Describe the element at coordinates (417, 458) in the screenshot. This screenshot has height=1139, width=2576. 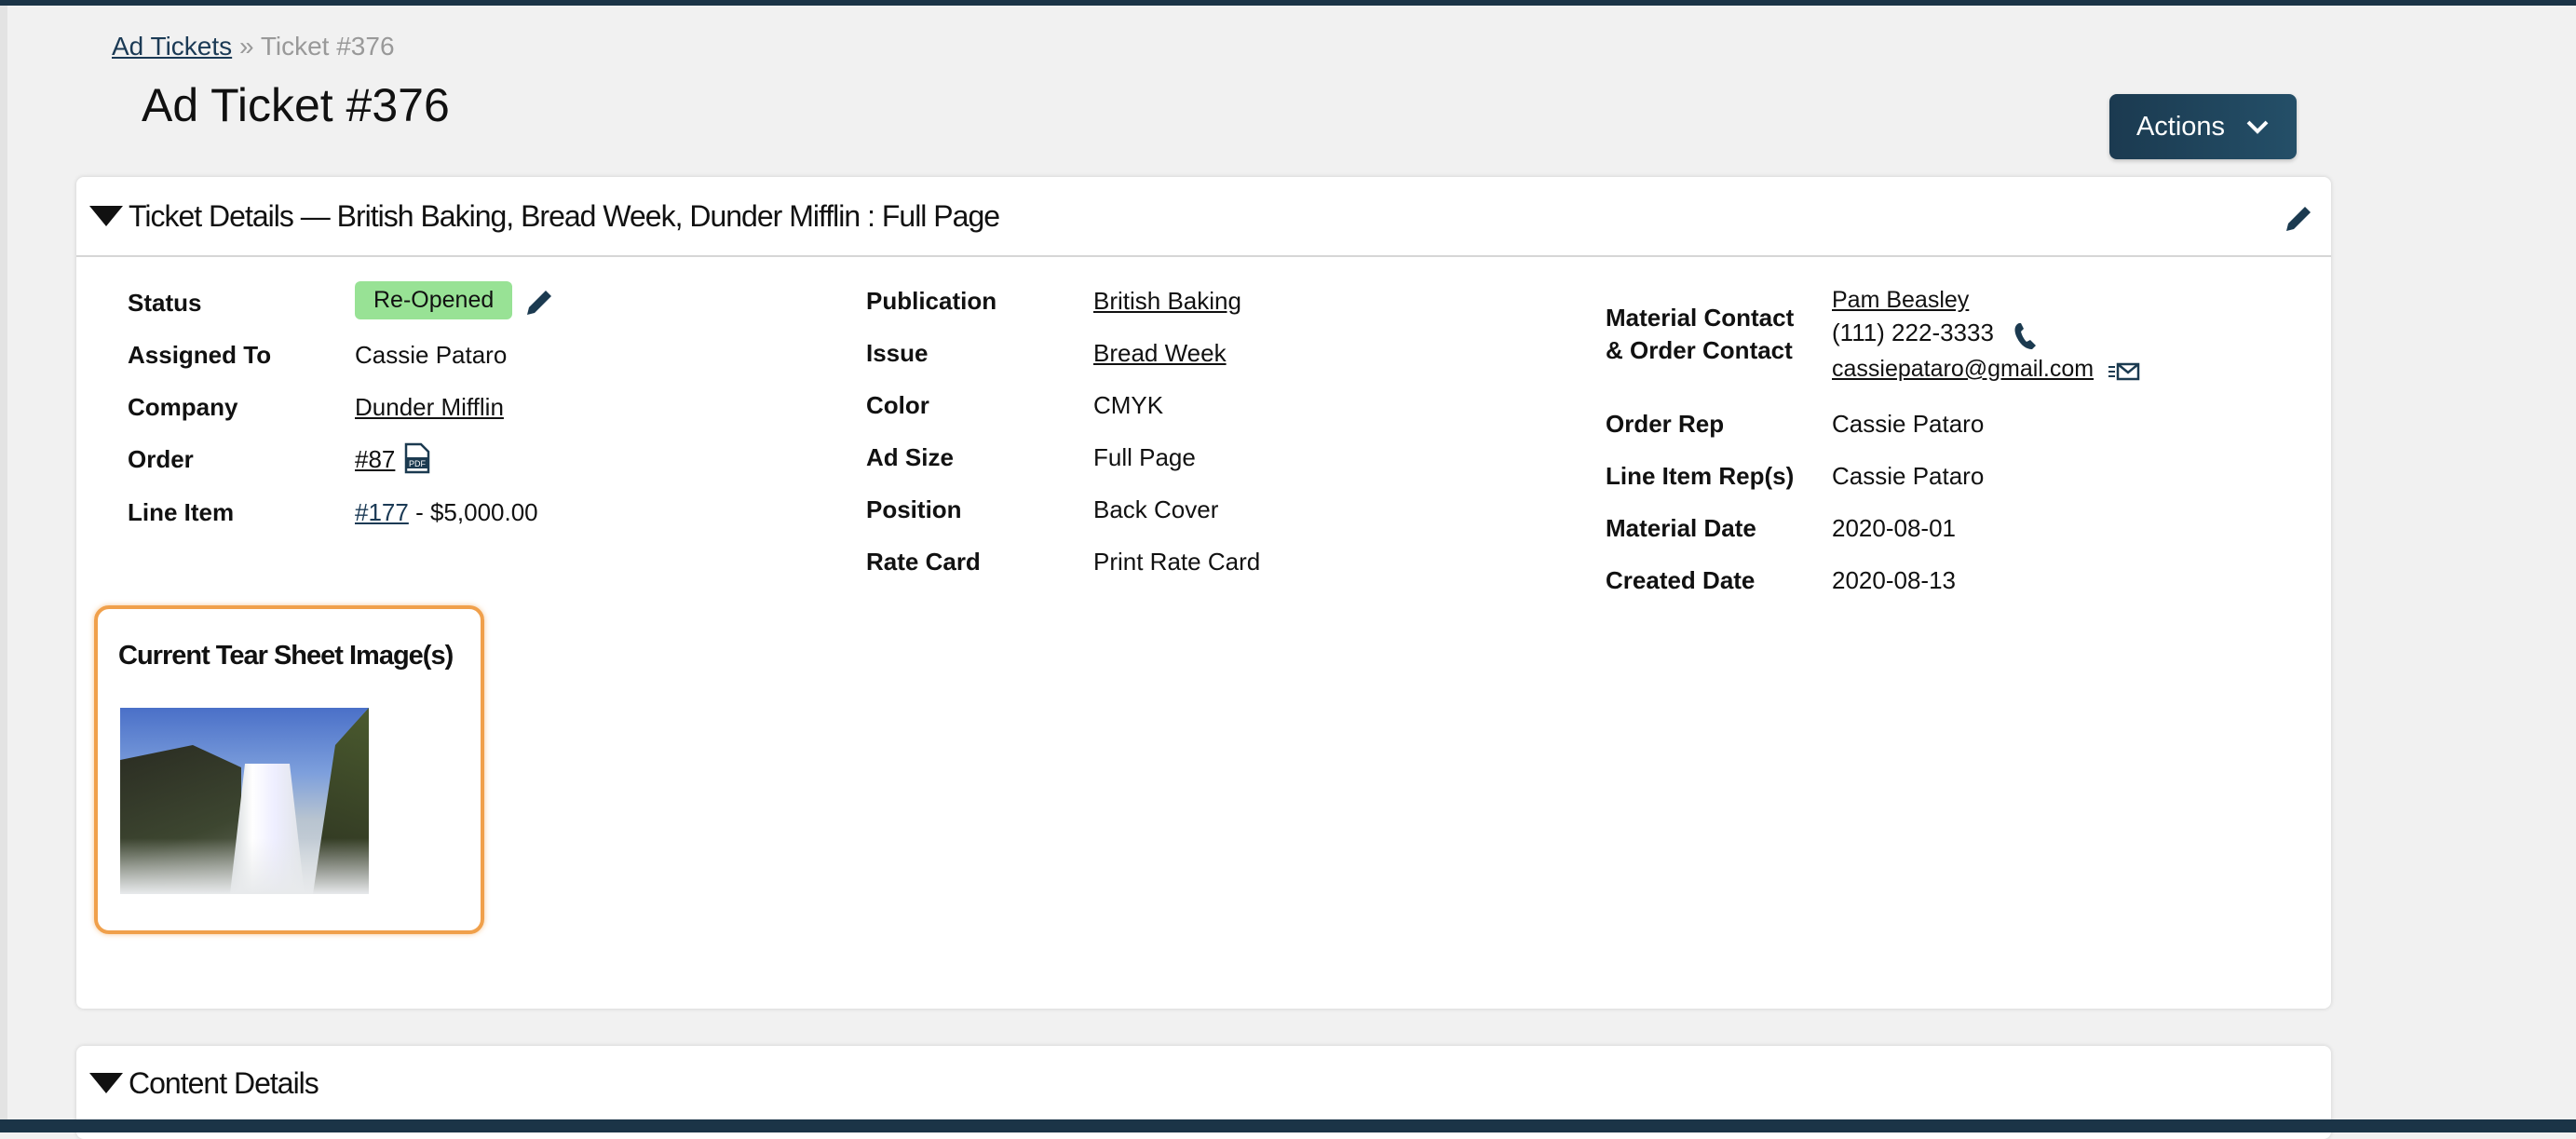
I see `pdf-icon: PDF` at that location.